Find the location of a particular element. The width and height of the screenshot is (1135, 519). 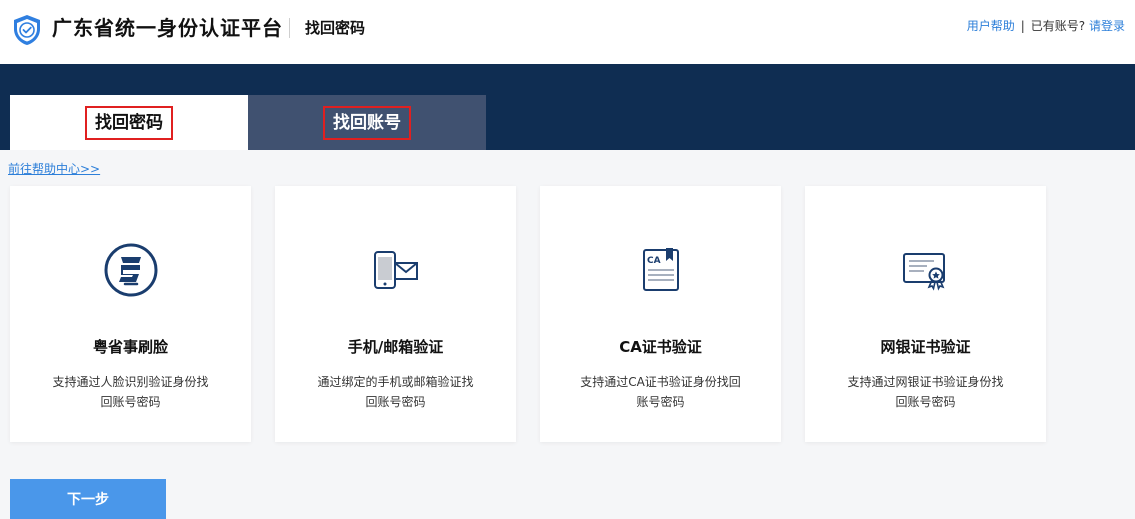

help-center-link: 前往帮助中心>> is located at coordinates (54, 169).